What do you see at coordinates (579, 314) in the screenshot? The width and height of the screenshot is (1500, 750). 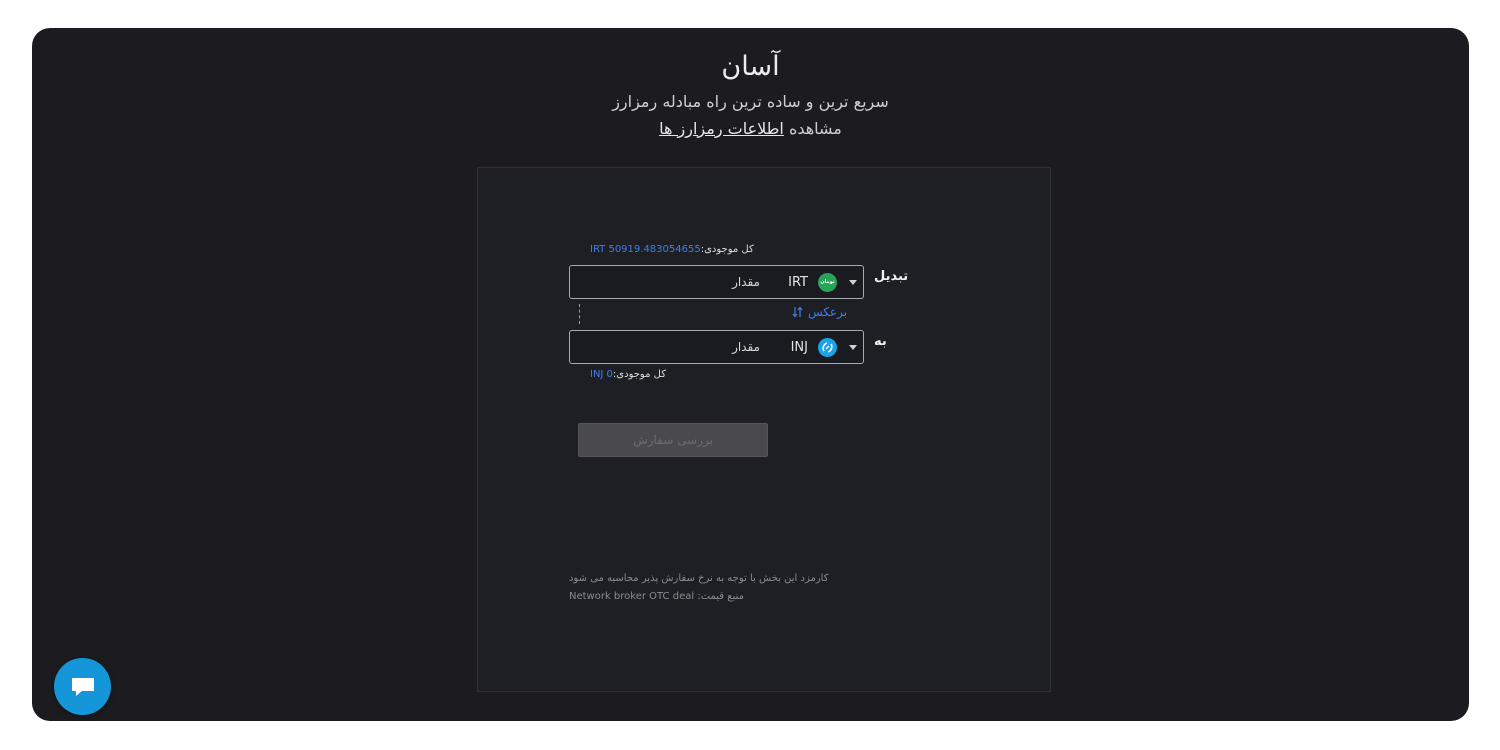 I see `connector-line` at bounding box center [579, 314].